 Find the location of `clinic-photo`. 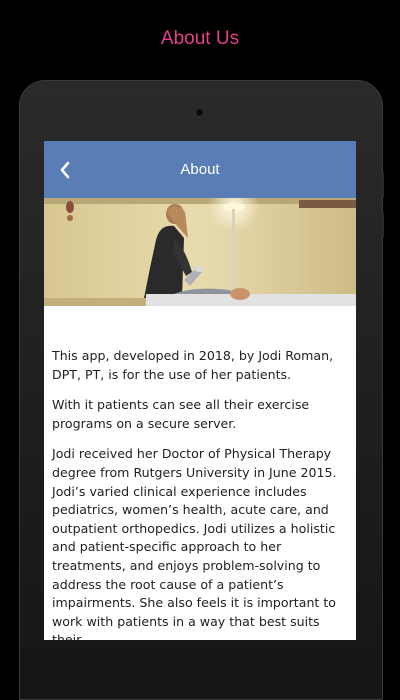

clinic-photo is located at coordinates (200, 252).